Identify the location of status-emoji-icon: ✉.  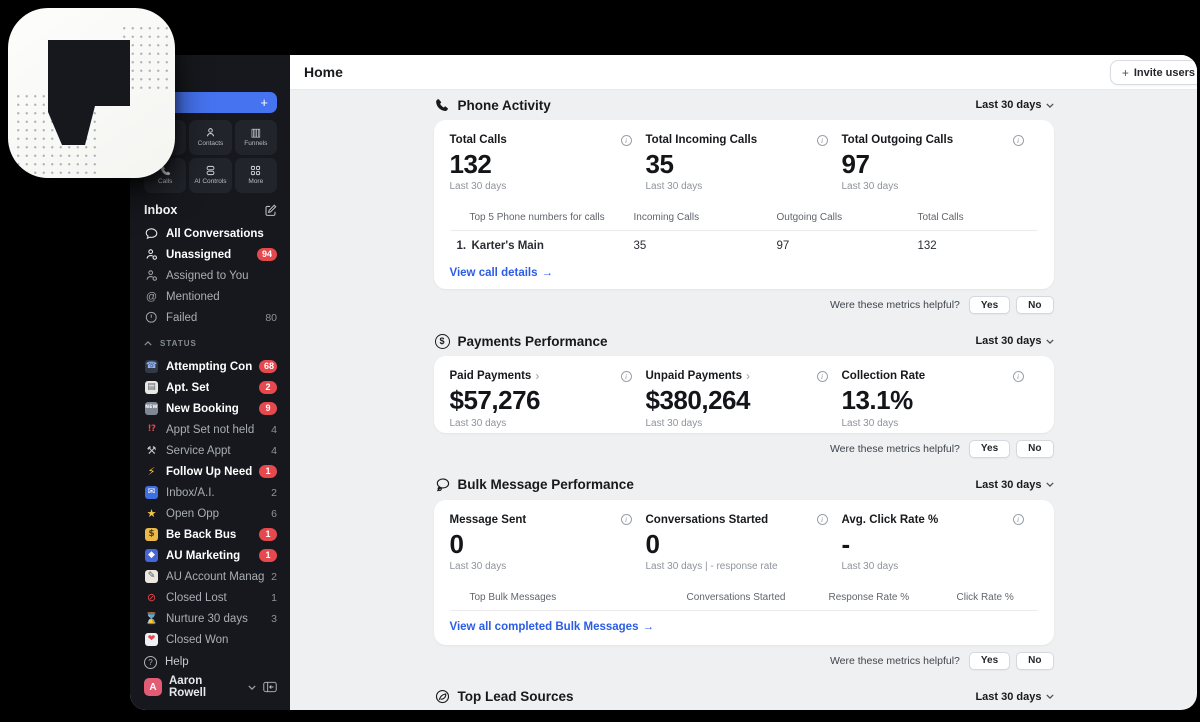
(151, 492).